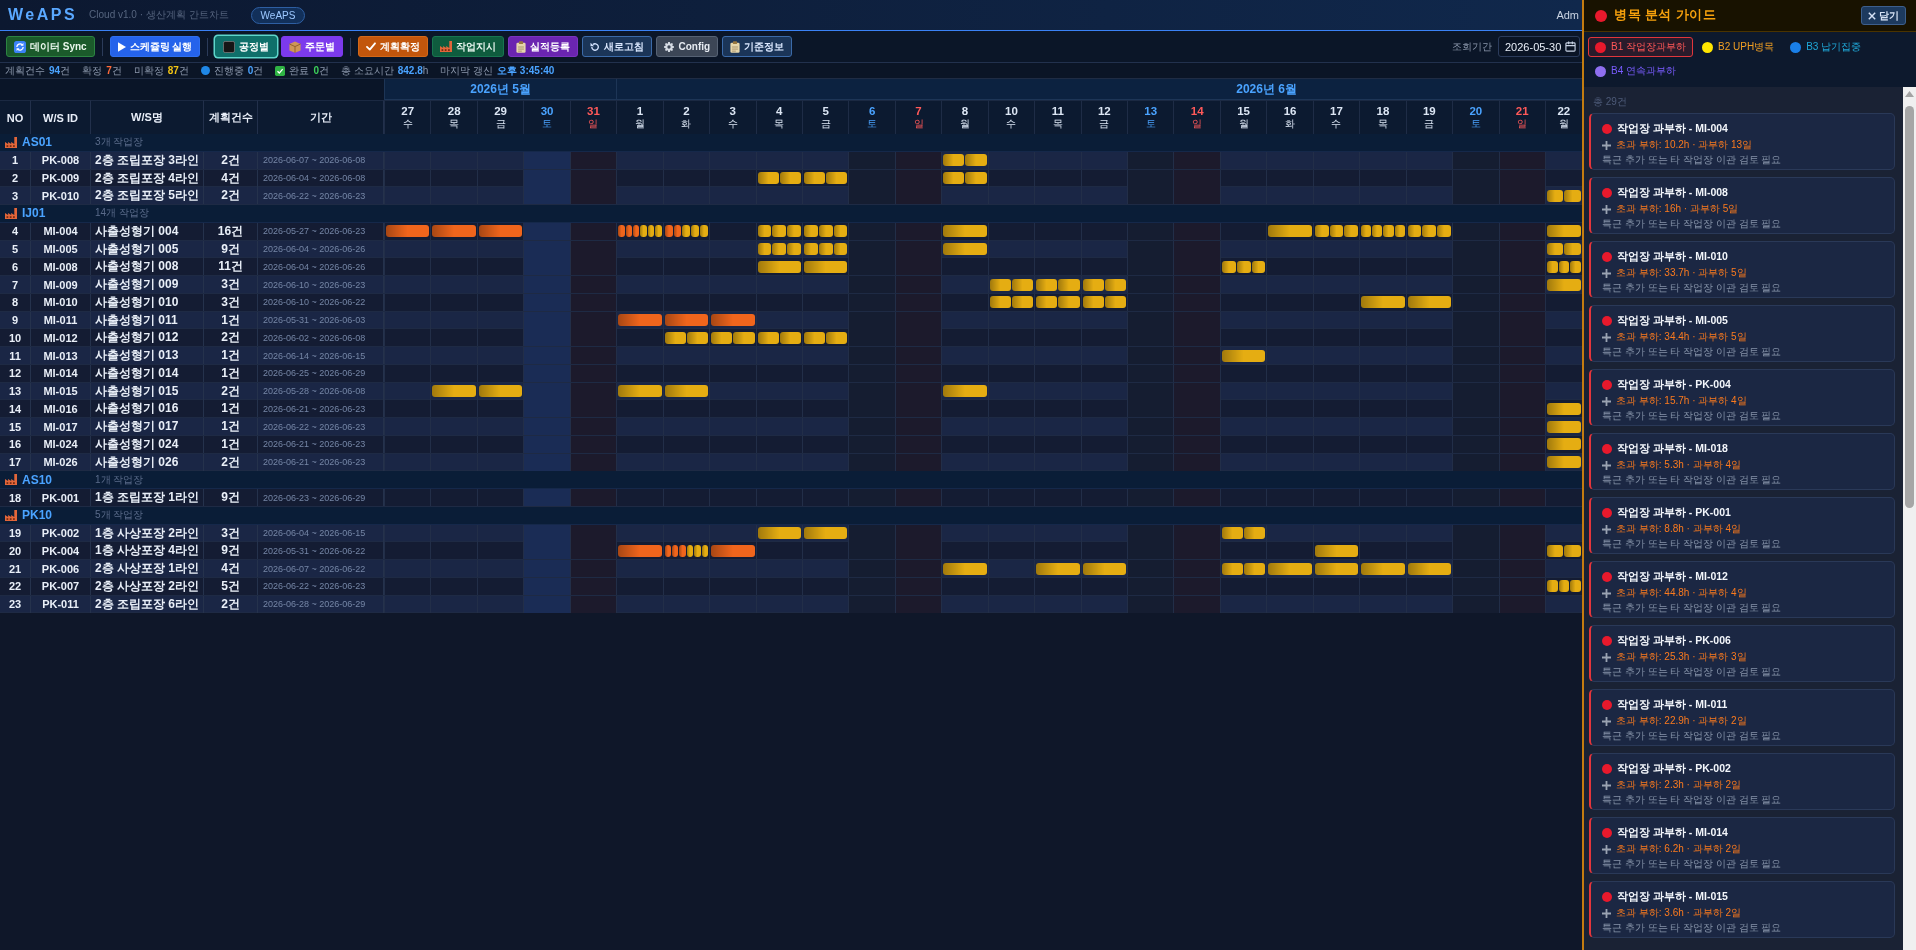 The height and width of the screenshot is (950, 1916). Describe the element at coordinates (1742, 333) in the screenshot. I see `bottleneck-card: 작업장 과부하 - MI-005 초과 부하: 34.4h · 과부하 5일 특근 추가 또는 타 작업장 이관 검토 필요` at that location.